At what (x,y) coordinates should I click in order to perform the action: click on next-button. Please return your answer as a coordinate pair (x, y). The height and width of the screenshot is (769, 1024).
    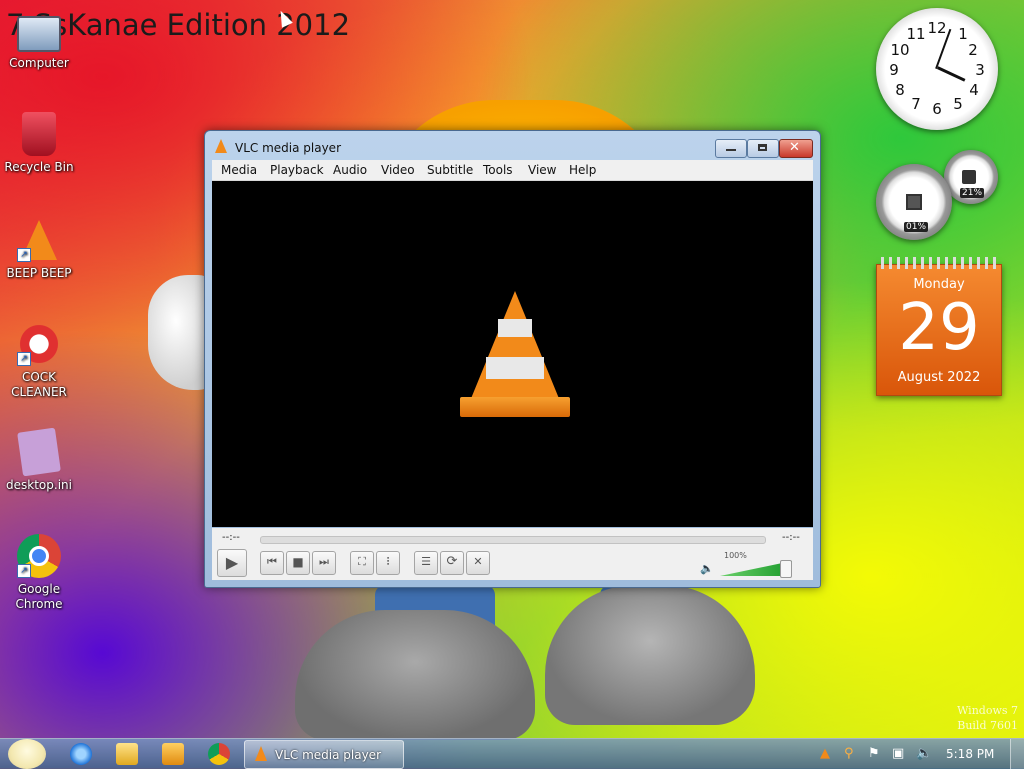
    Looking at the image, I should click on (324, 563).